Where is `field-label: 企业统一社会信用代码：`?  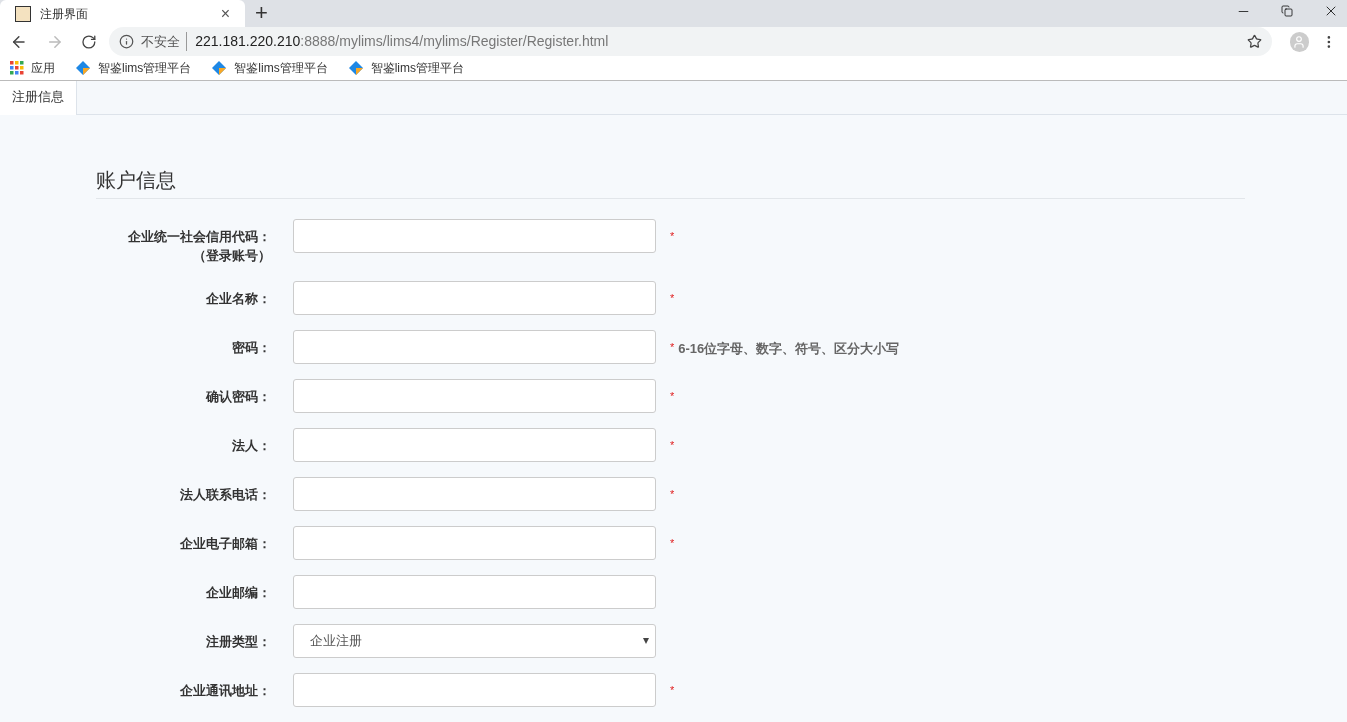 field-label: 企业统一社会信用代码： is located at coordinates (199, 237).